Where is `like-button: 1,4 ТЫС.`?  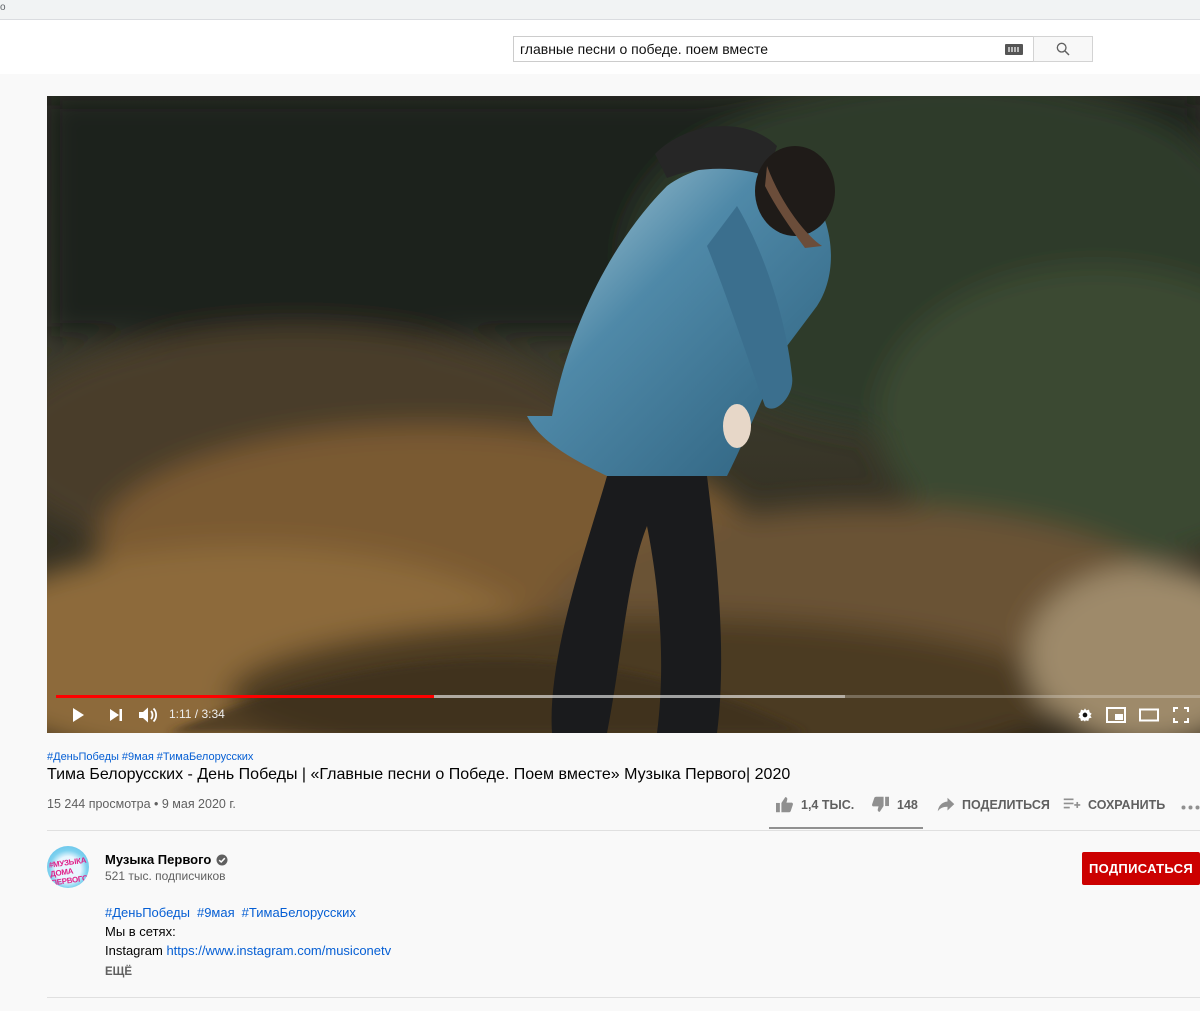
like-button: 1,4 ТЫС. is located at coordinates (814, 804).